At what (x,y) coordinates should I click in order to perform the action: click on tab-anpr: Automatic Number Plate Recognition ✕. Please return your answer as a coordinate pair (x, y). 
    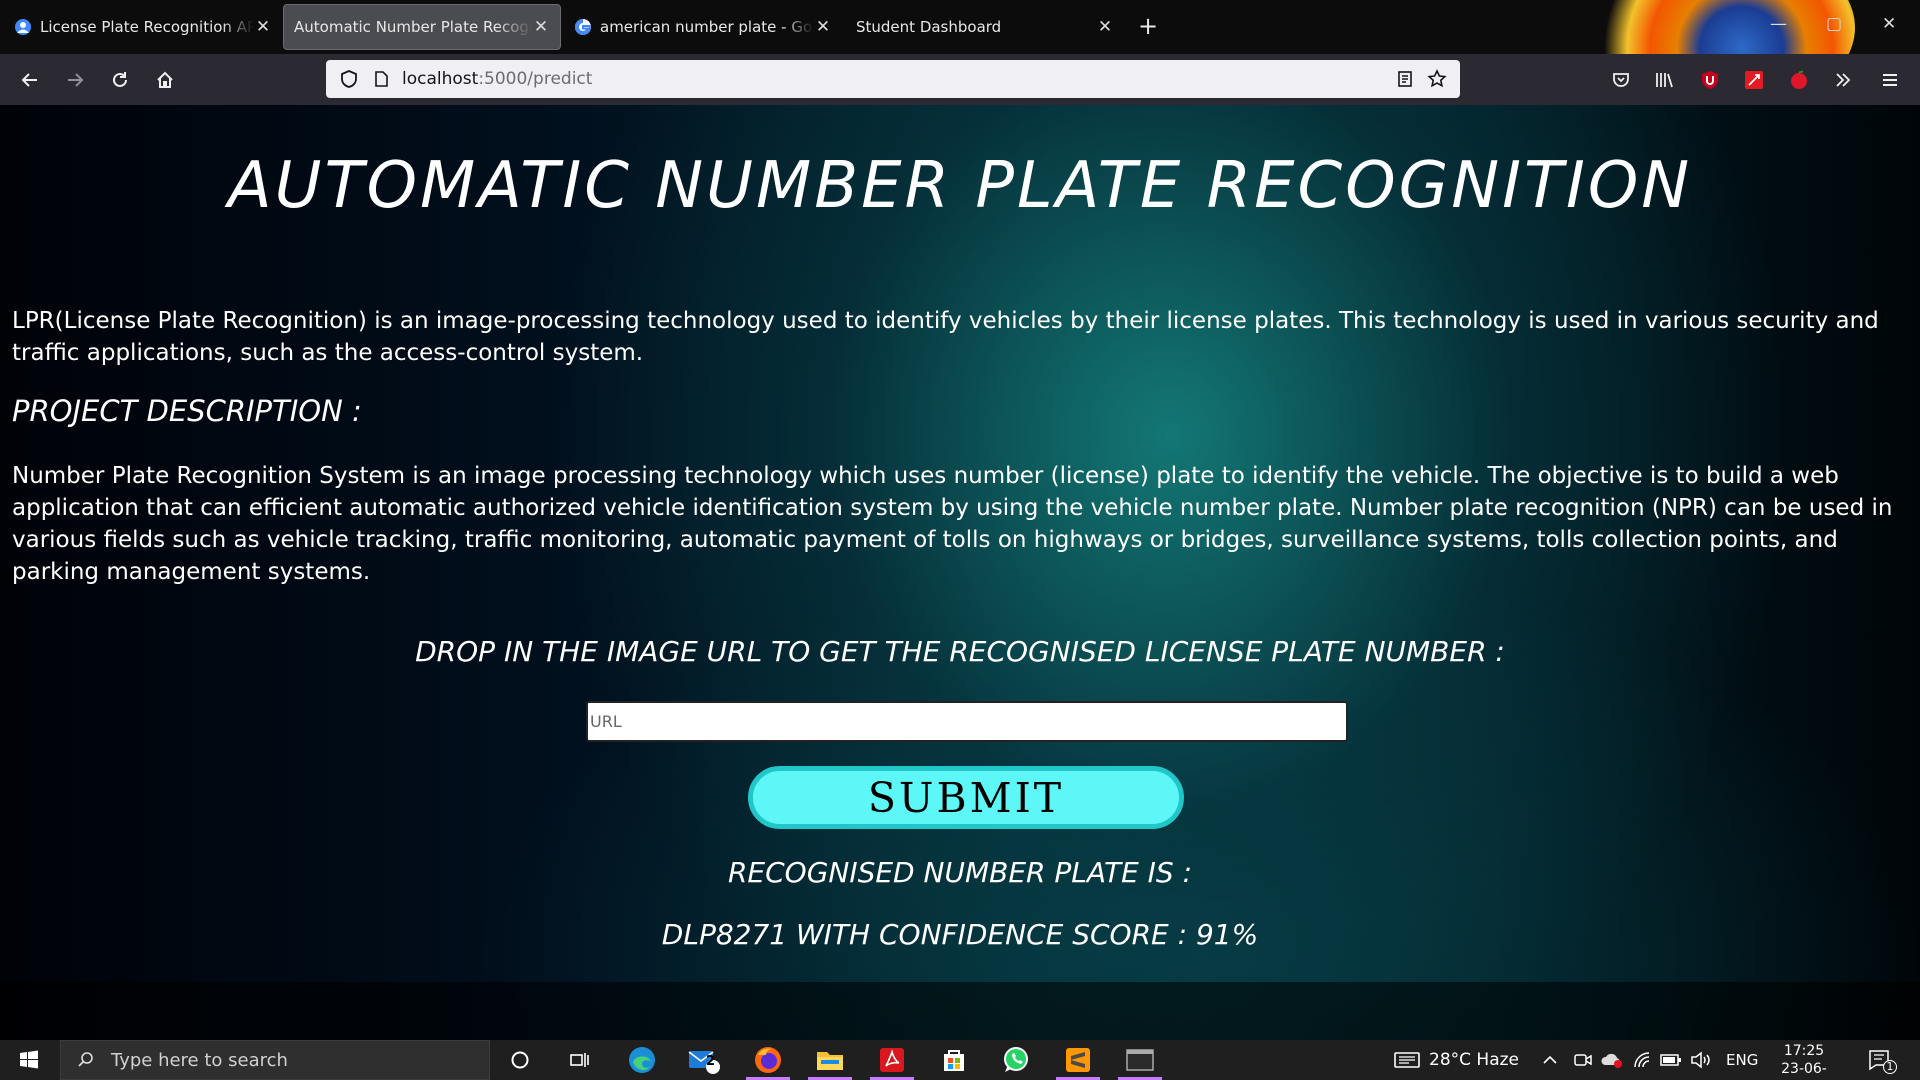
    Looking at the image, I should click on (422, 27).